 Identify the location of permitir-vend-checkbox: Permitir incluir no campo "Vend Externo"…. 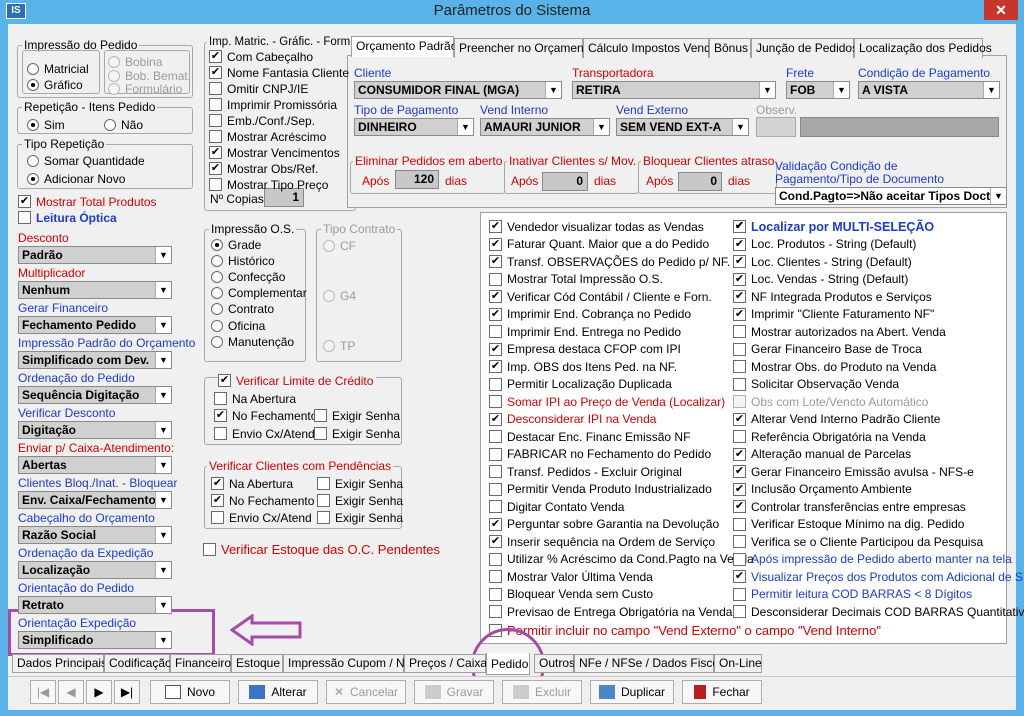
(685, 630).